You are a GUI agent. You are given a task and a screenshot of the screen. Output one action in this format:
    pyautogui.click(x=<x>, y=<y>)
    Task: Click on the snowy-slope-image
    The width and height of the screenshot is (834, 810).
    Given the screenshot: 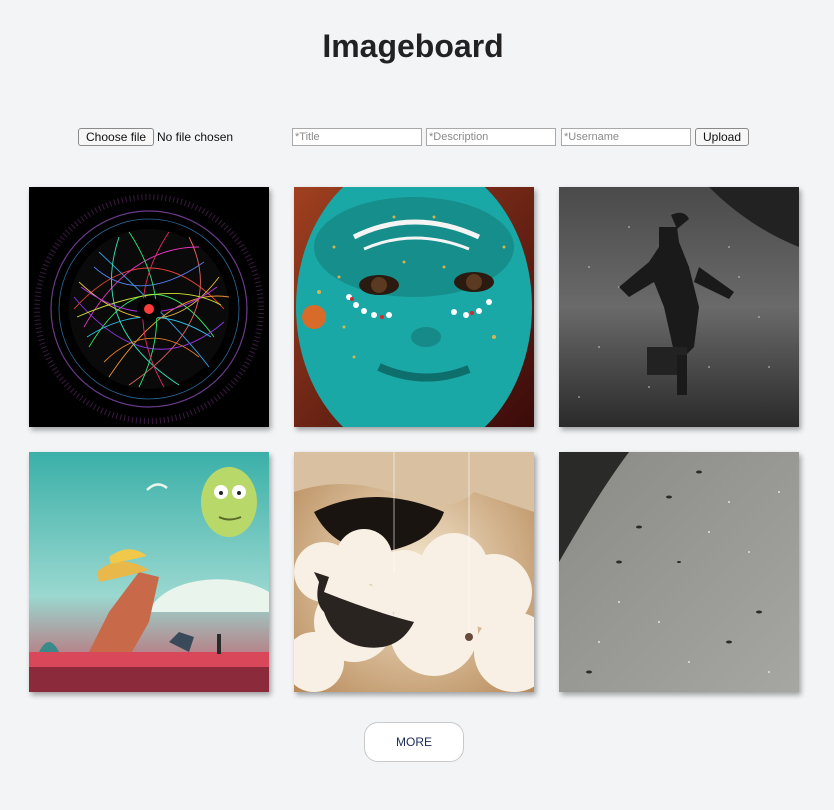 What is the action you would take?
    pyautogui.click(x=679, y=572)
    